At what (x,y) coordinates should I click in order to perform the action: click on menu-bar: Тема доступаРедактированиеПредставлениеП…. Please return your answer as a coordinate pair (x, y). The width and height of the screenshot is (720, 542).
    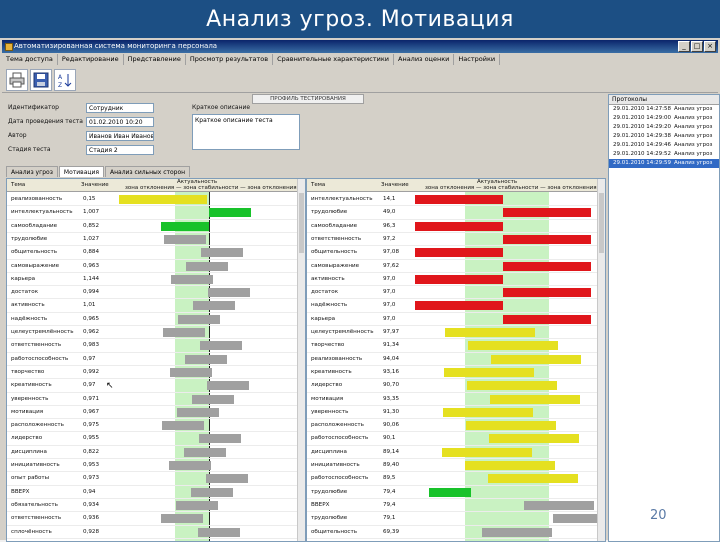
    Looking at the image, I should click on (360, 59).